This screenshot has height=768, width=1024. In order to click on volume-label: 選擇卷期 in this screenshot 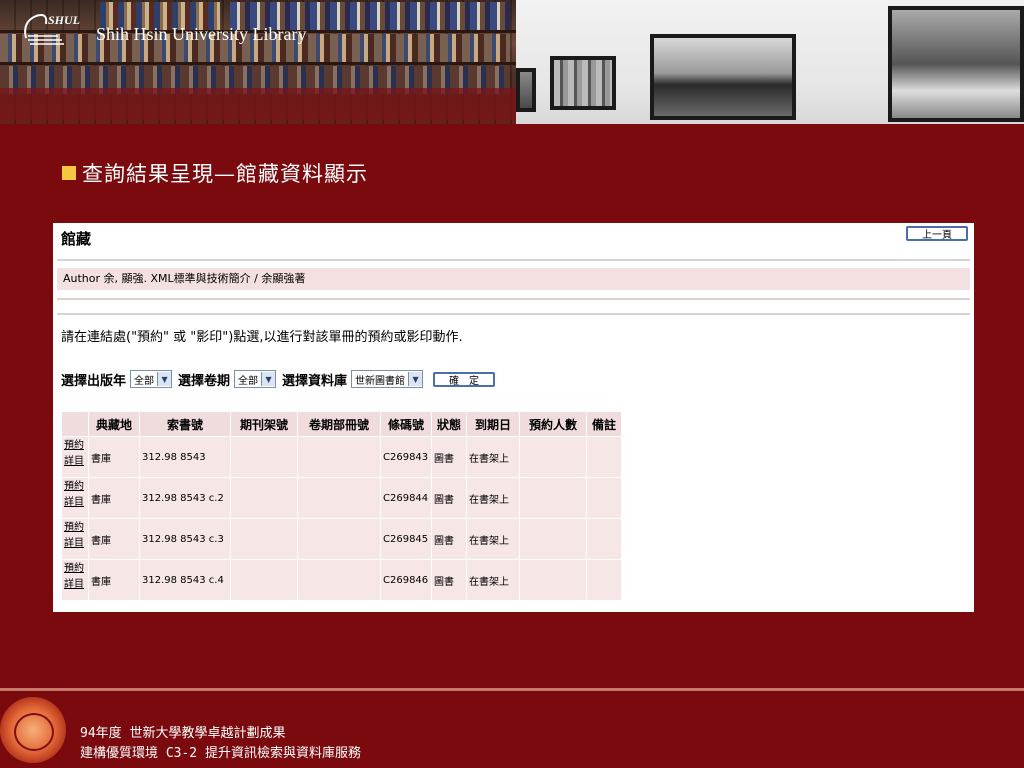, I will do `click(204, 381)`.